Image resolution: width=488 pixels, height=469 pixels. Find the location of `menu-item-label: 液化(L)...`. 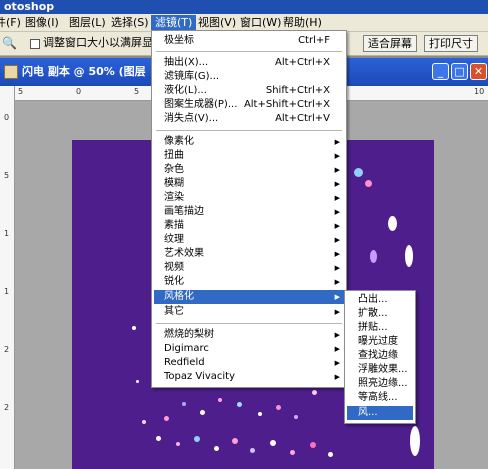

menu-item-label: 液化(L)... is located at coordinates (185, 90).